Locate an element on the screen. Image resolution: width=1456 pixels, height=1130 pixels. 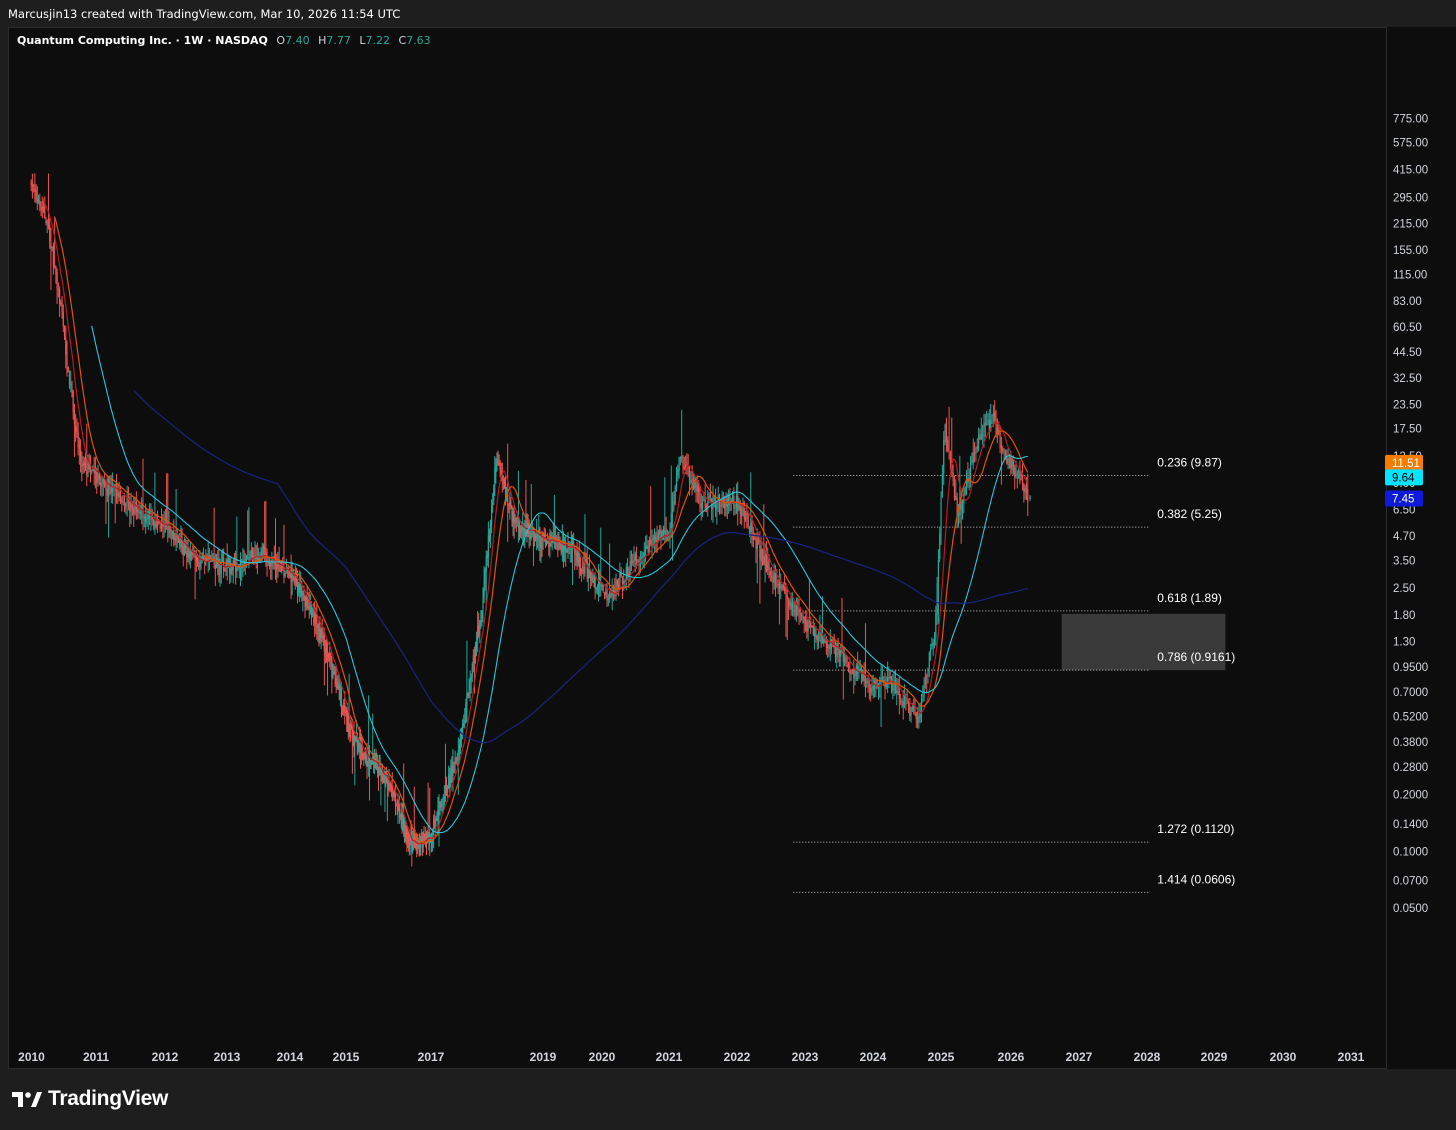
y-tick-label: 0.9500 is located at coordinates (1410, 668).